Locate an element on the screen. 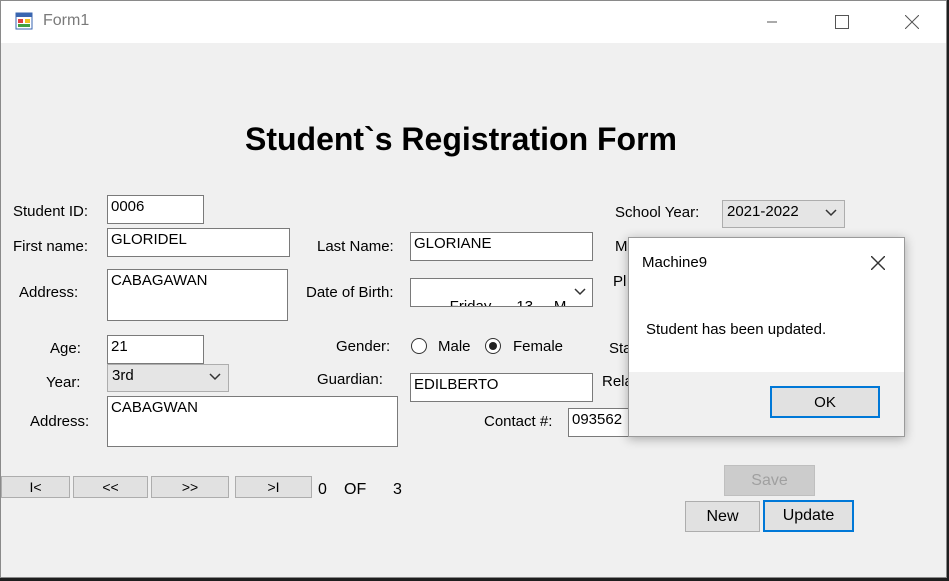 This screenshot has height=581, width=949. ok-button: OK is located at coordinates (825, 402).